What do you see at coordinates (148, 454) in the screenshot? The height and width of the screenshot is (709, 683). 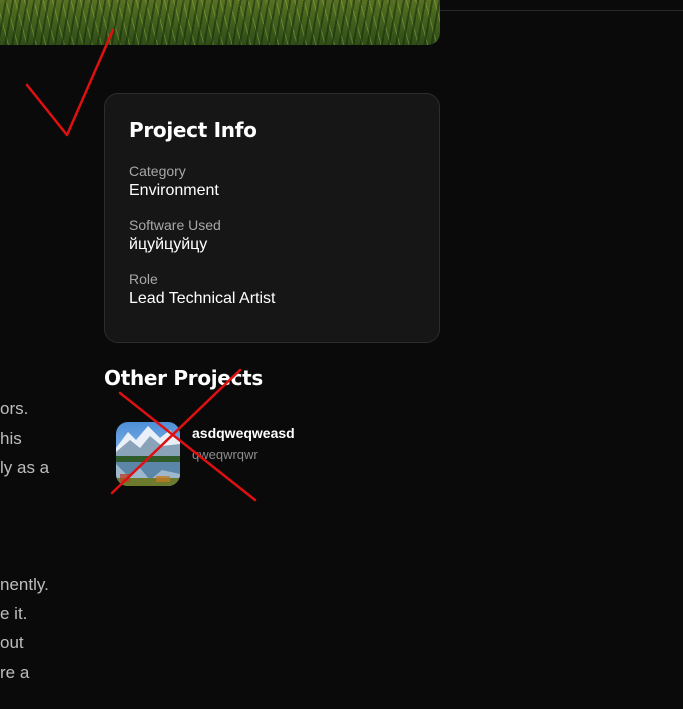 I see `mountain-lake-image` at bounding box center [148, 454].